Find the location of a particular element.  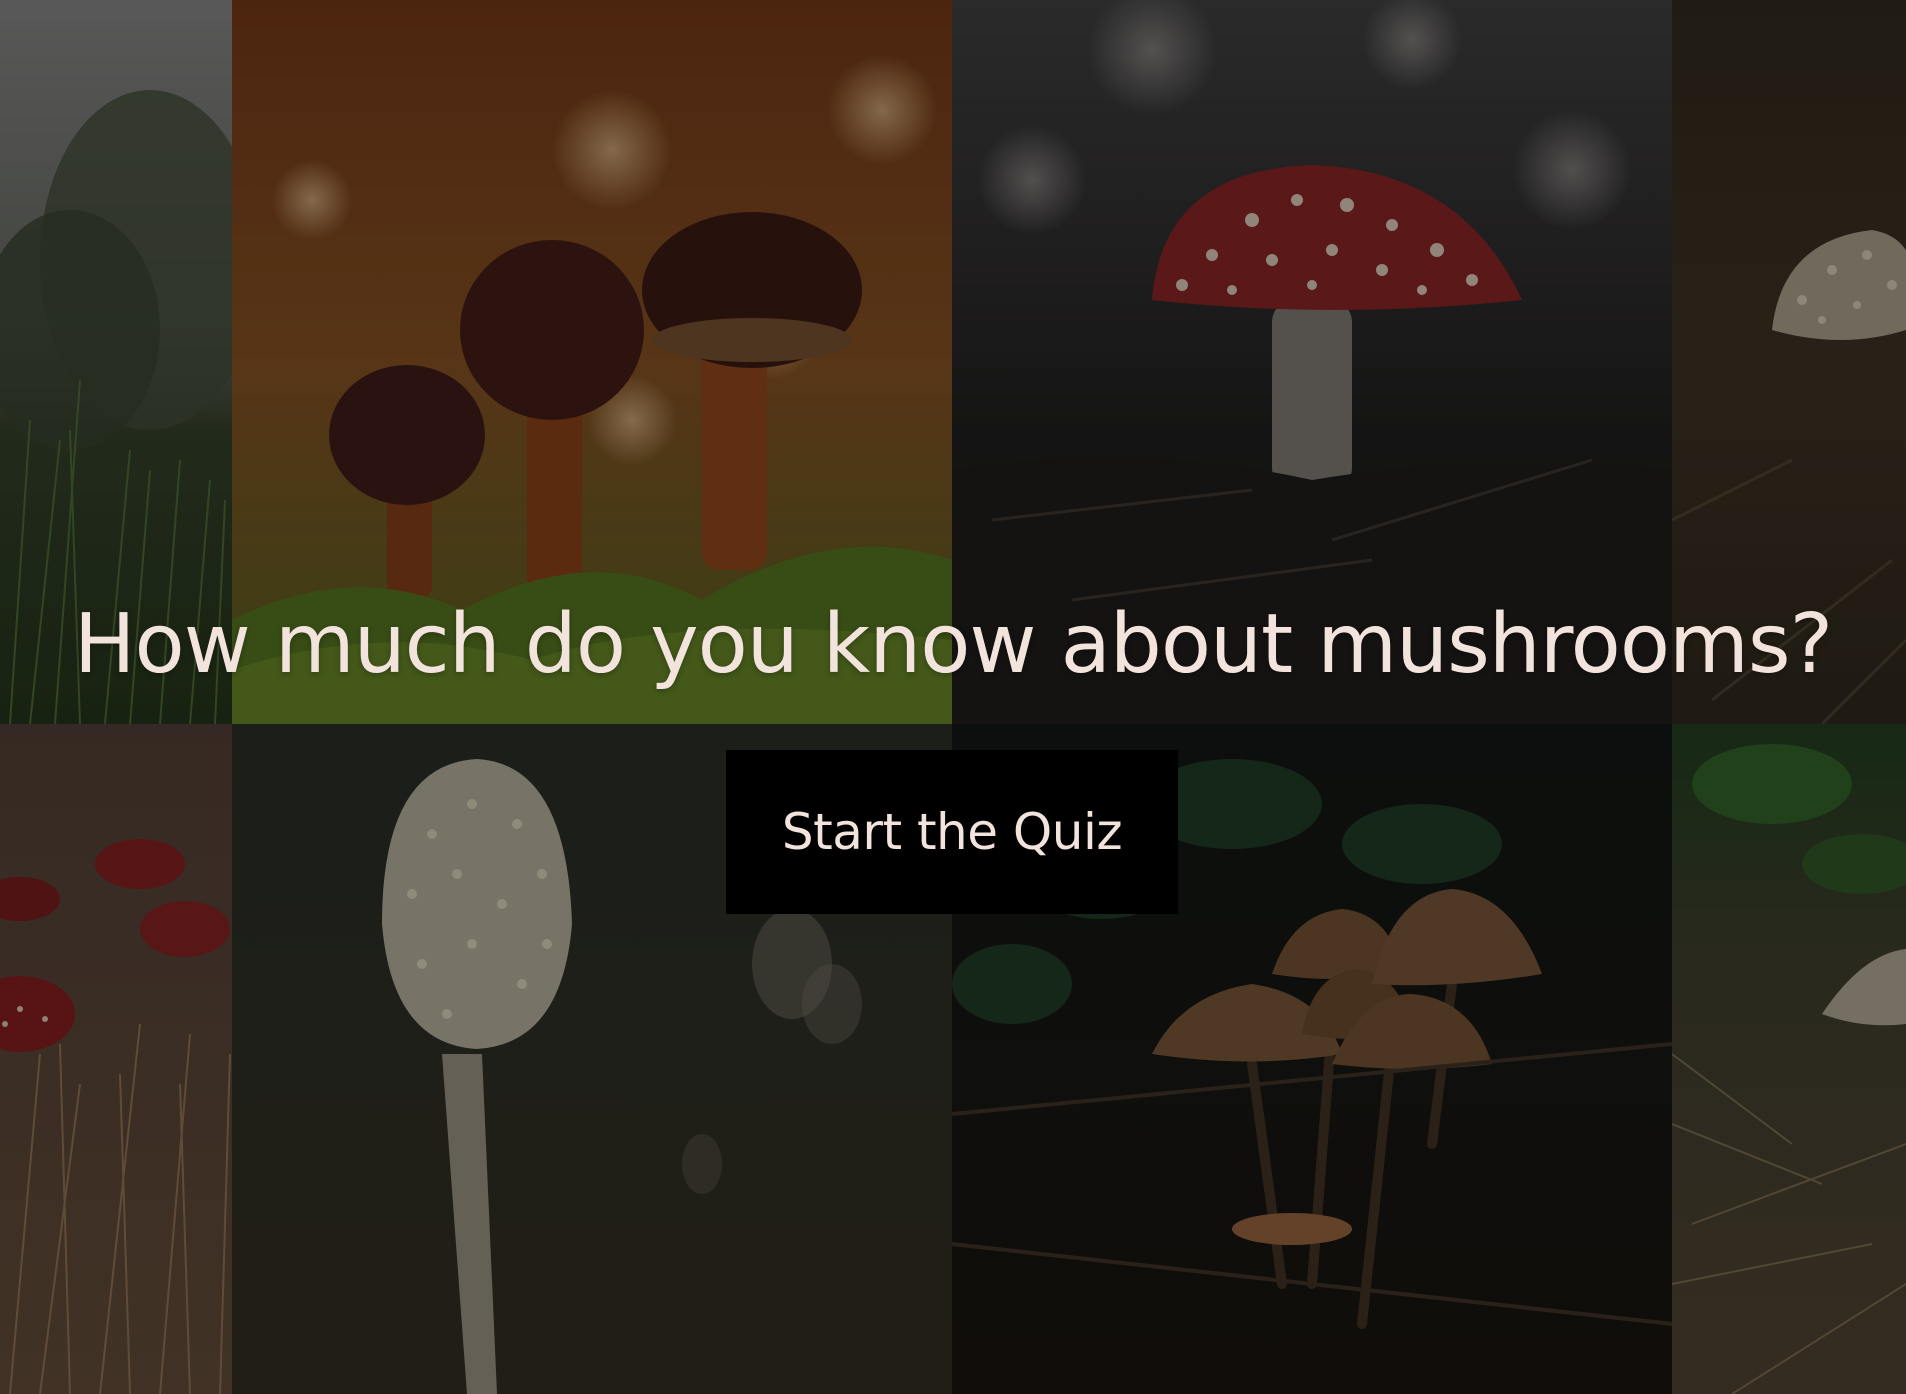

start-quiz-button: Start the Quiz is located at coordinates (952, 832).